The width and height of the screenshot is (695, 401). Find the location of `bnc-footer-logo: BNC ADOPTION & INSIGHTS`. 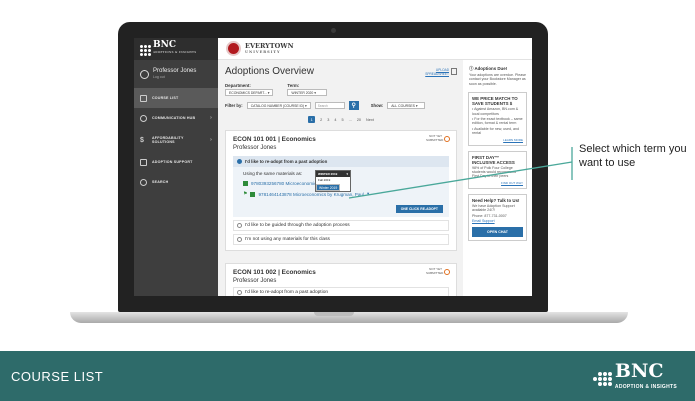

bnc-footer-logo: BNC ADOPTION & INSIGHTS is located at coordinates (634, 377).